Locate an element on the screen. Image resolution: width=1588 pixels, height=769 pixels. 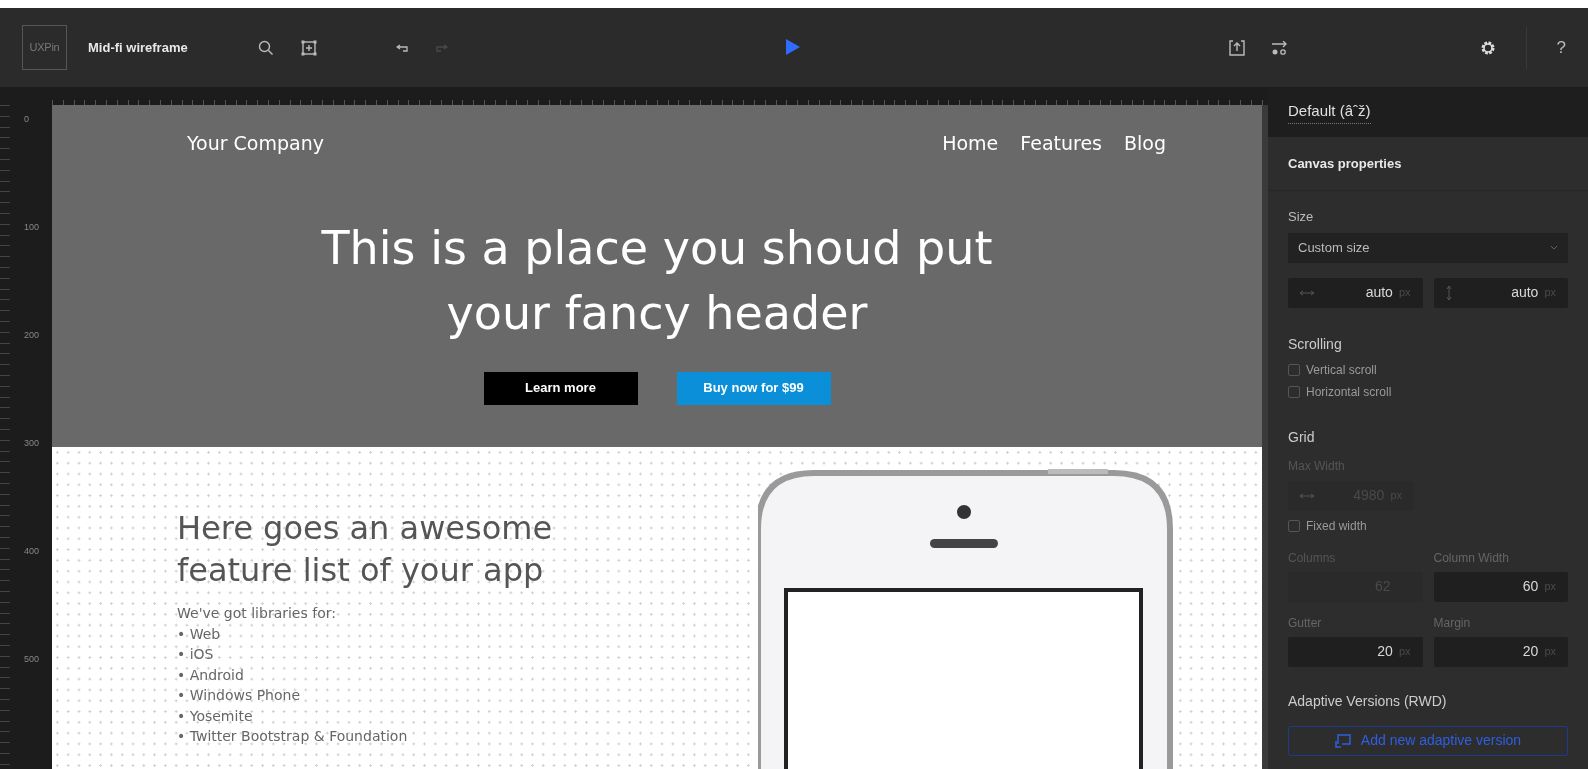
export-icon is located at coordinates (1236, 47).